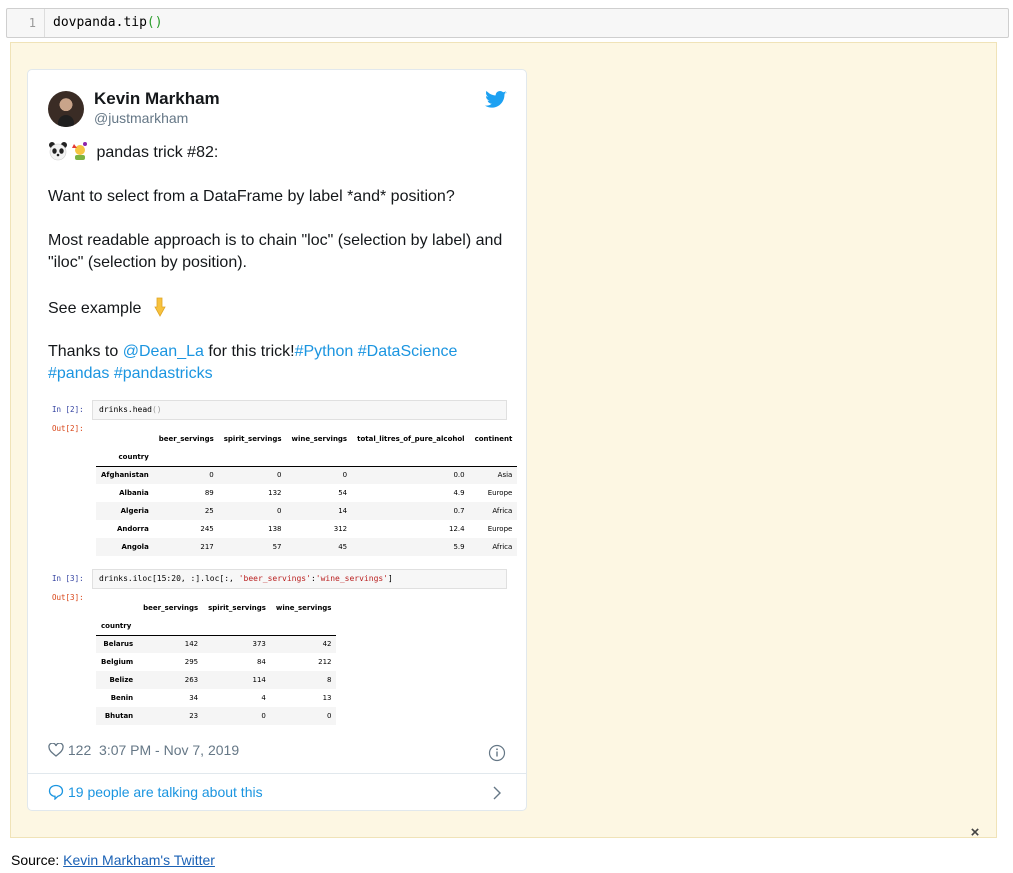 The height and width of the screenshot is (873, 1013). I want to click on row-index: Bhutan, so click(119, 716).